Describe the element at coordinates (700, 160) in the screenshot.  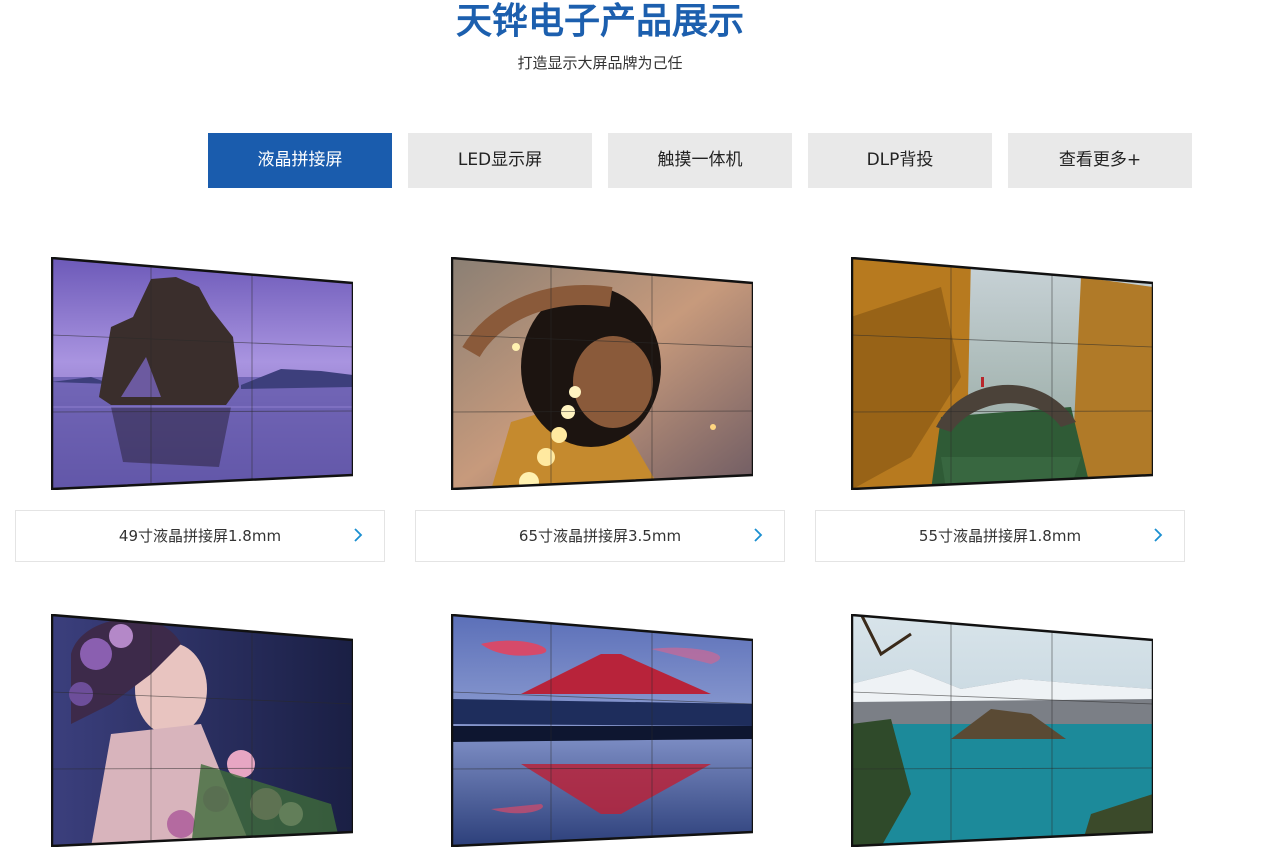
I see `tab-touch-kiosk: 触摸一体机` at that location.